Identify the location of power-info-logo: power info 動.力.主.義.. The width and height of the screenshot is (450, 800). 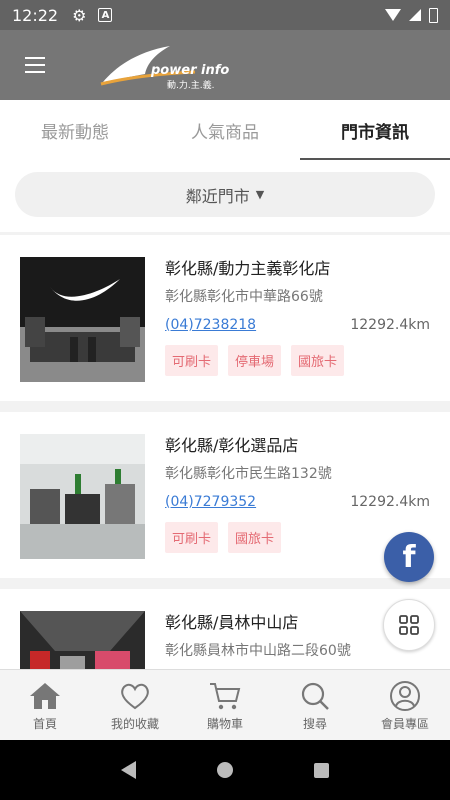
(164, 68).